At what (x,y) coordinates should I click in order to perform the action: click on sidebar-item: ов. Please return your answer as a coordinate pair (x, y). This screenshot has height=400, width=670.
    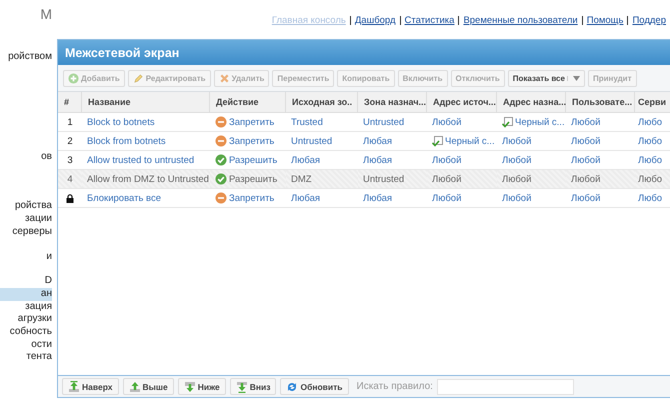
    Looking at the image, I should click on (26, 157).